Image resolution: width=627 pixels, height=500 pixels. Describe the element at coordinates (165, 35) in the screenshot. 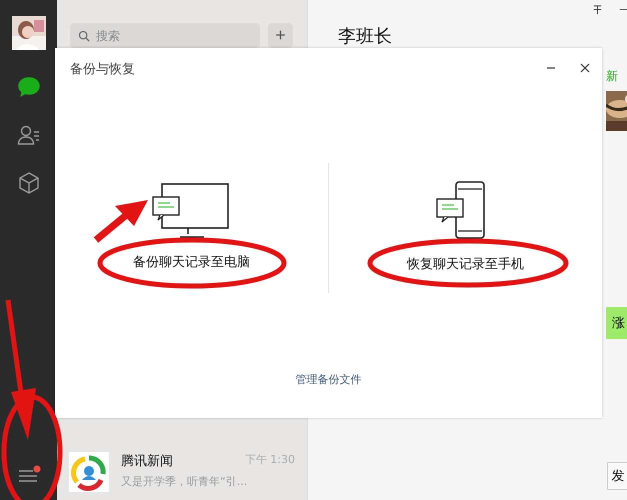

I see `search-field: 搜索` at that location.